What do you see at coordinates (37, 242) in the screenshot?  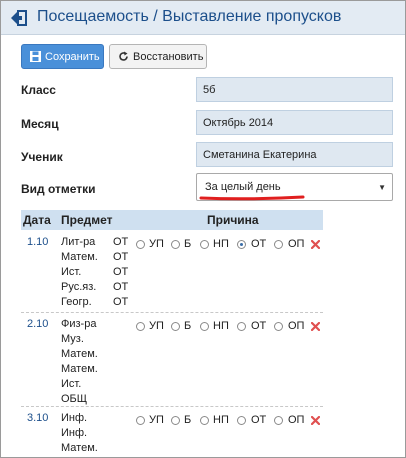 I see `row-date: 1.10` at bounding box center [37, 242].